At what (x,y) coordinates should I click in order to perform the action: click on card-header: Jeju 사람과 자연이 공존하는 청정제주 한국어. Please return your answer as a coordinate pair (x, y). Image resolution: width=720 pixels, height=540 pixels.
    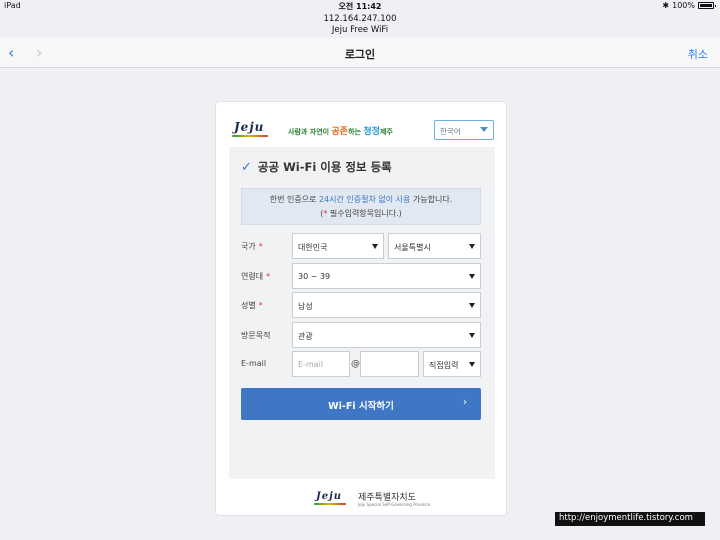
    Looking at the image, I should click on (362, 131).